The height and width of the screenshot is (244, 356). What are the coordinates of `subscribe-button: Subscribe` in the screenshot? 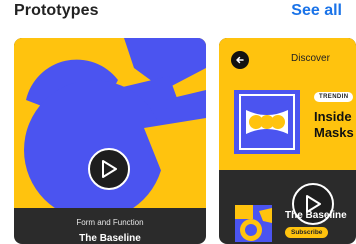 It's located at (307, 232).